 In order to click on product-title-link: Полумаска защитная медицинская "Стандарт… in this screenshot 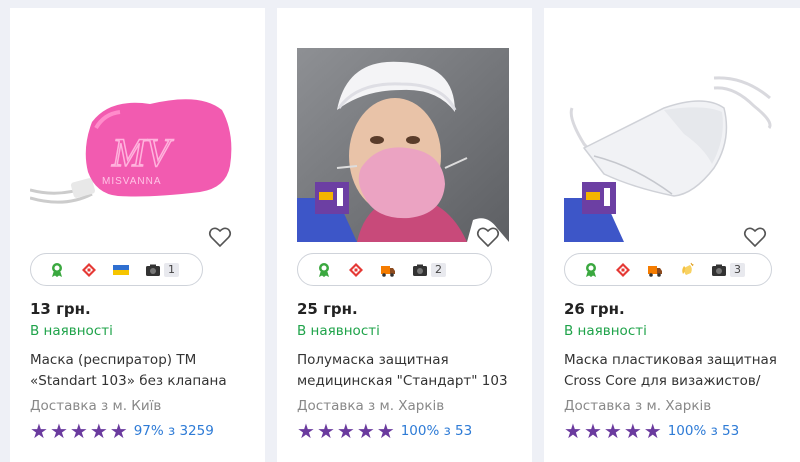, I will do `click(409, 371)`.